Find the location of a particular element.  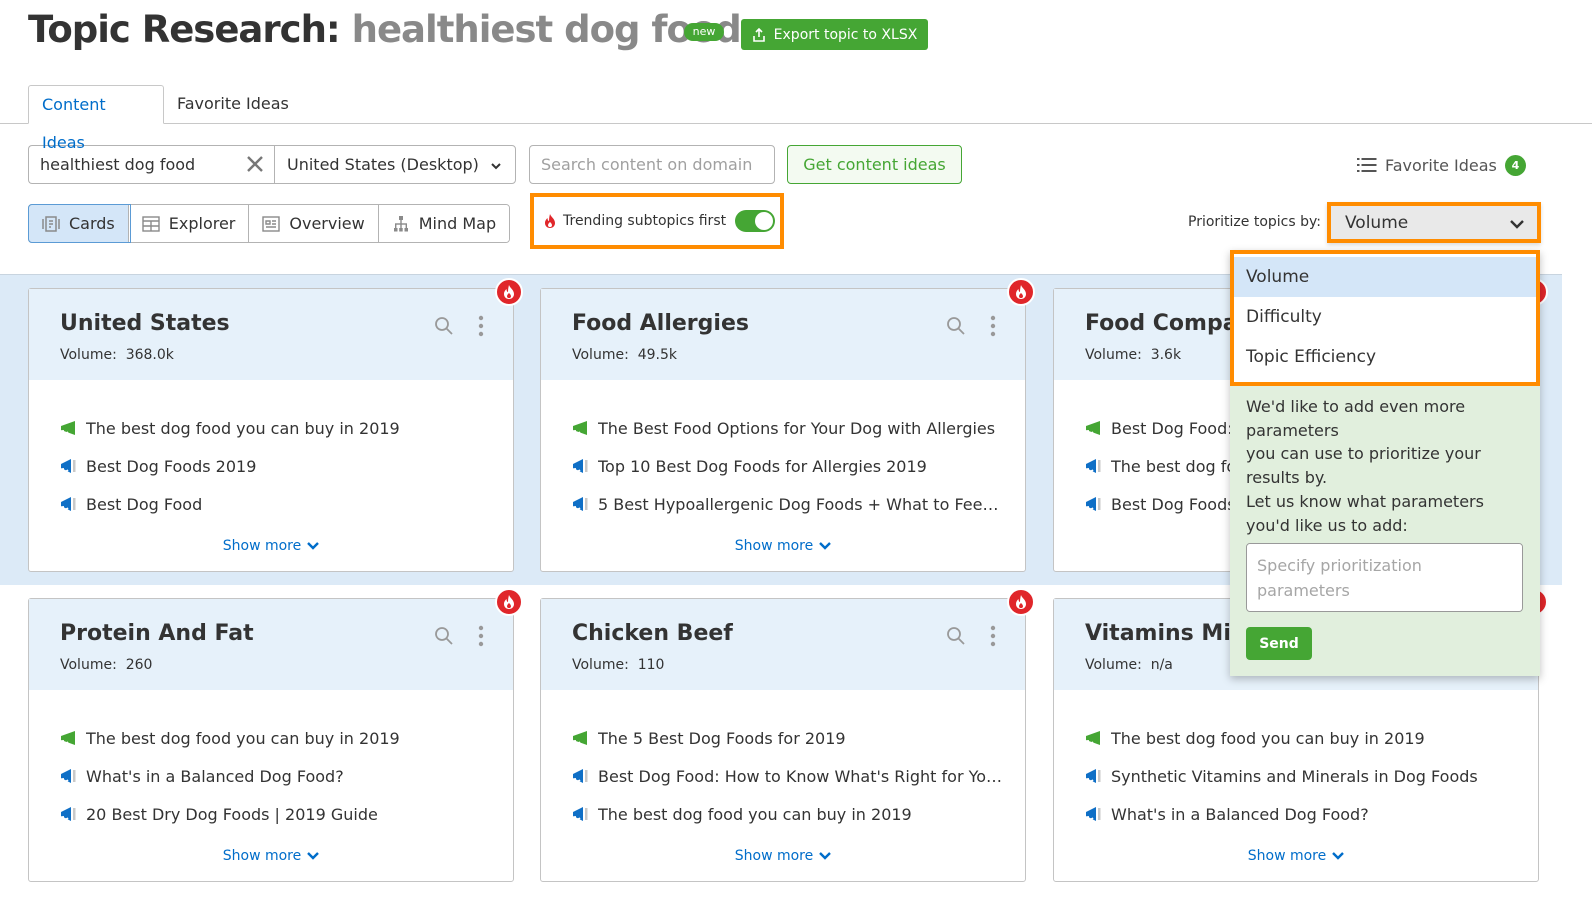

prioritize-option-volume: Volume is located at coordinates (1385, 277).